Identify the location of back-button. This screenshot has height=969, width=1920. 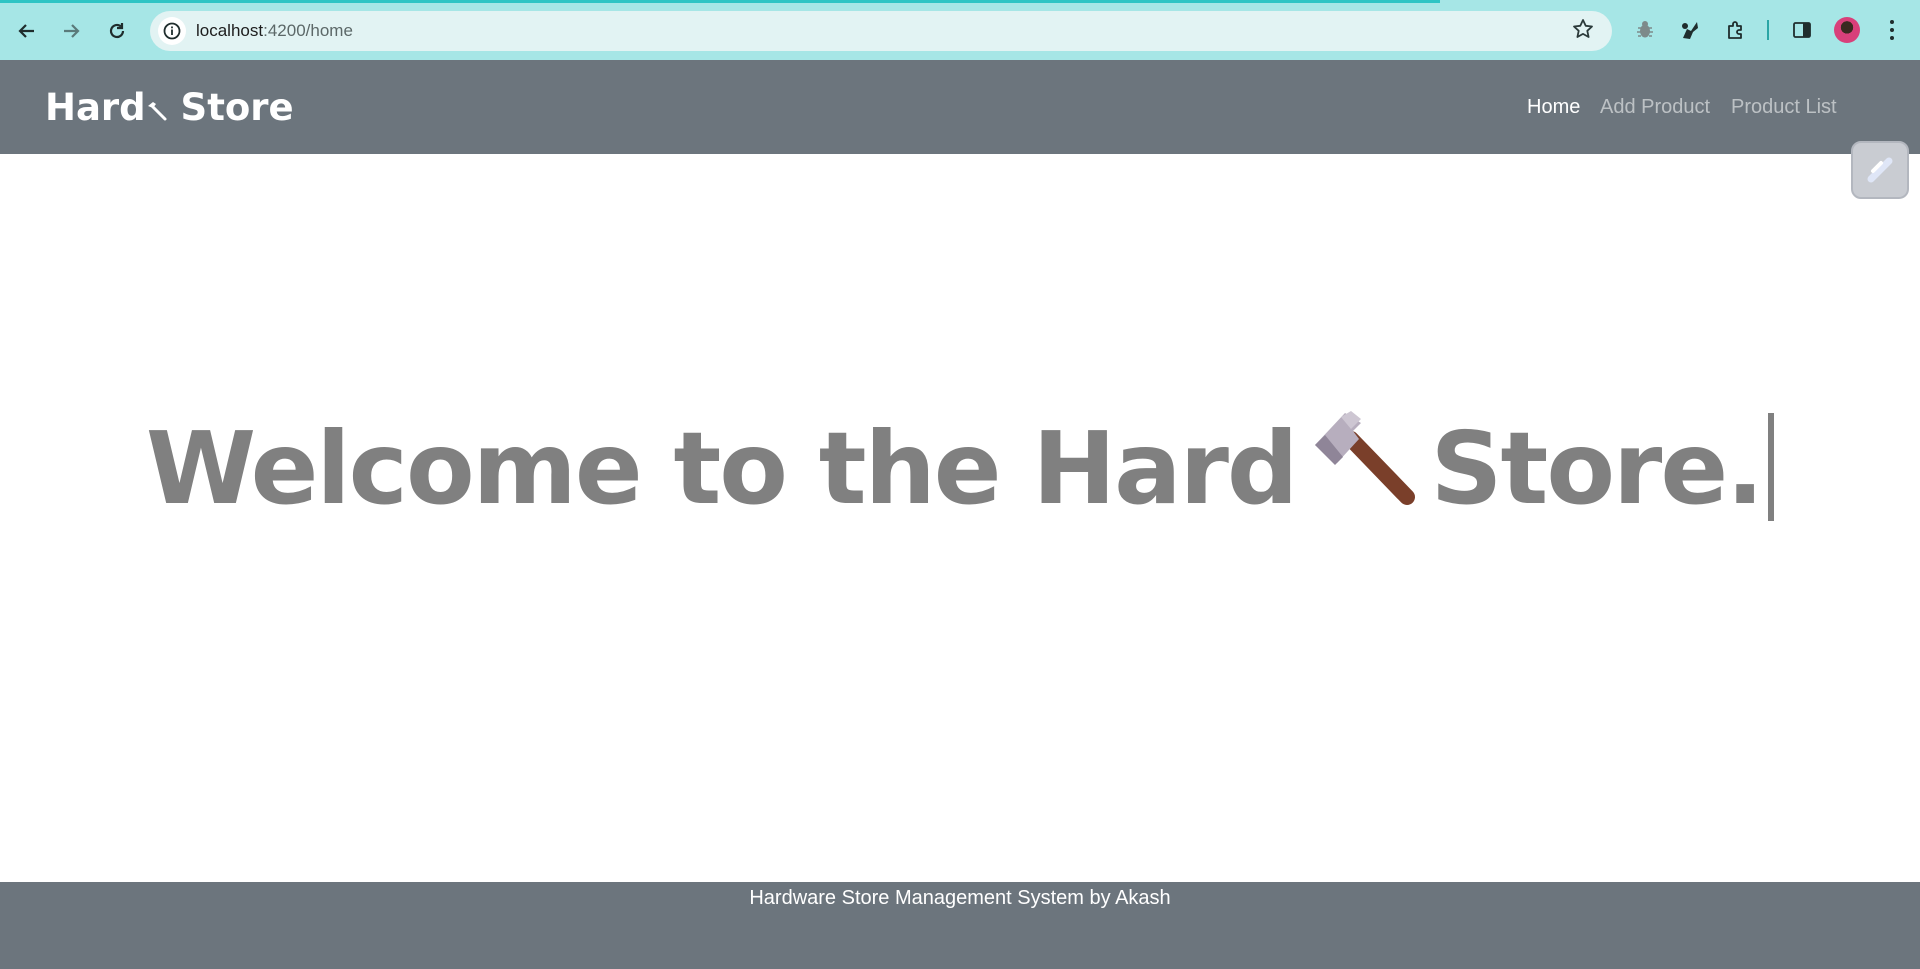
(27, 31).